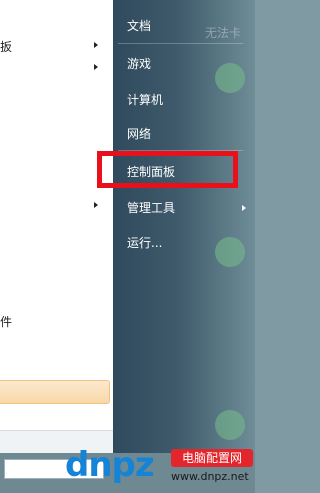 The height and width of the screenshot is (493, 320). Describe the element at coordinates (139, 64) in the screenshot. I see `menu-item-games: 游戏` at that location.